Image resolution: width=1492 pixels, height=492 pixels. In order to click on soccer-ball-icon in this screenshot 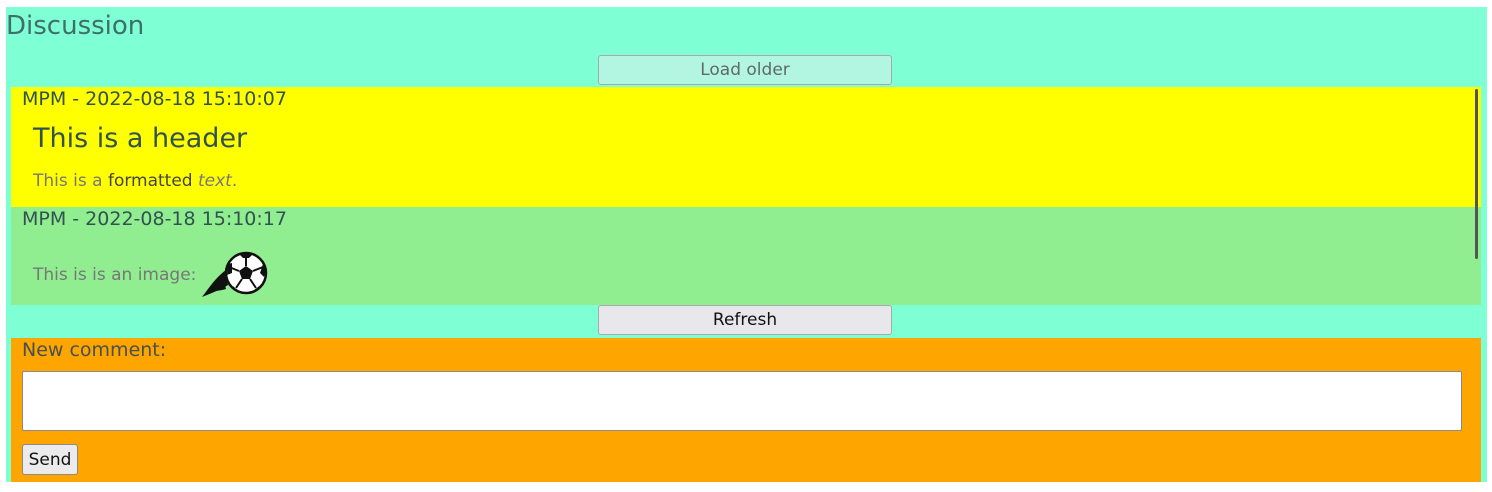, I will do `click(235, 275)`.